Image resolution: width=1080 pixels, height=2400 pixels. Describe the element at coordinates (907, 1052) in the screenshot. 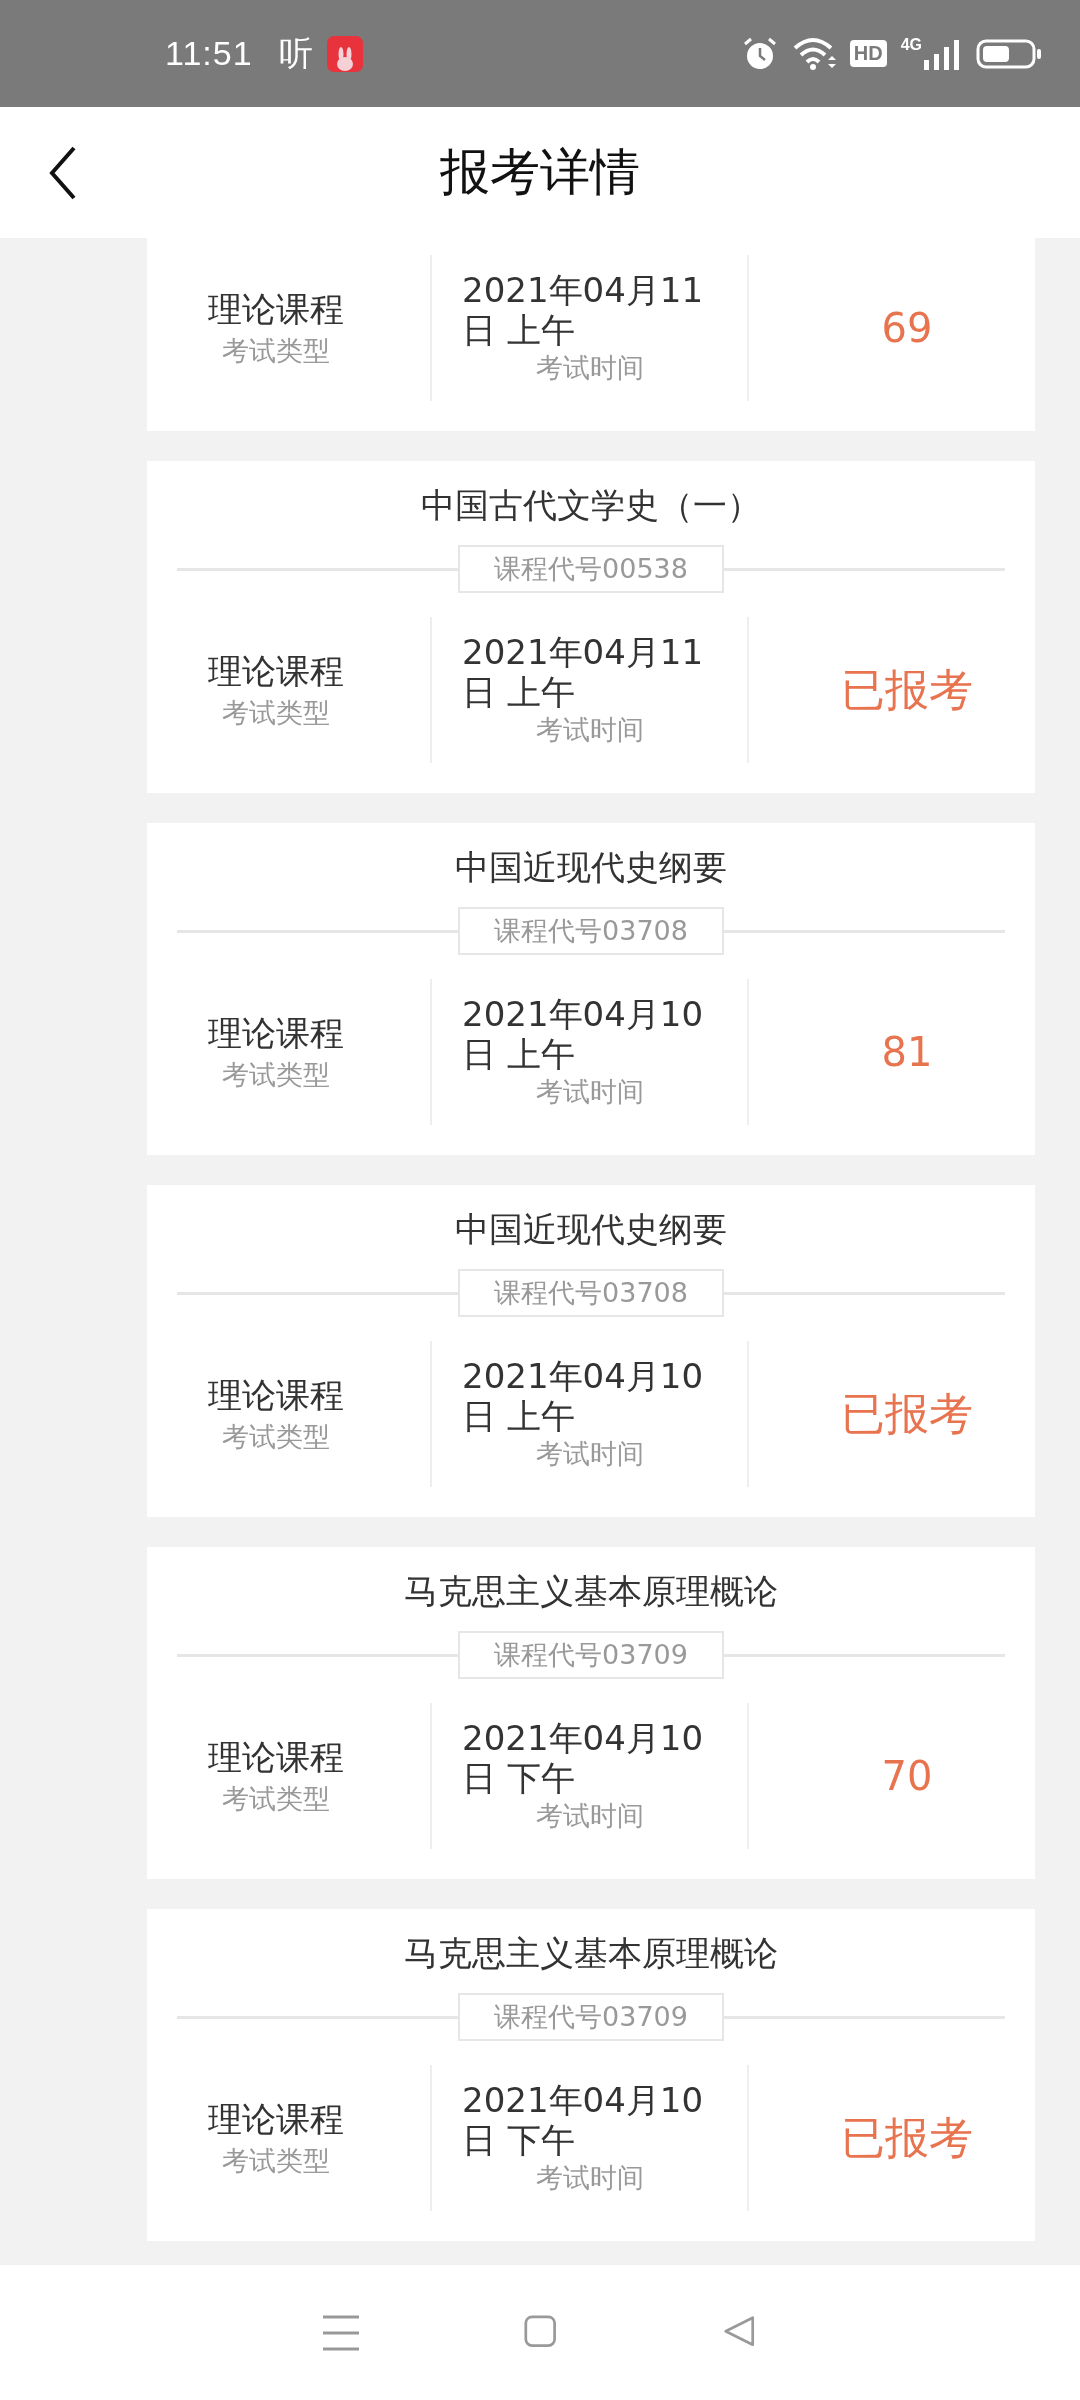

I see `exam-score: 81` at that location.